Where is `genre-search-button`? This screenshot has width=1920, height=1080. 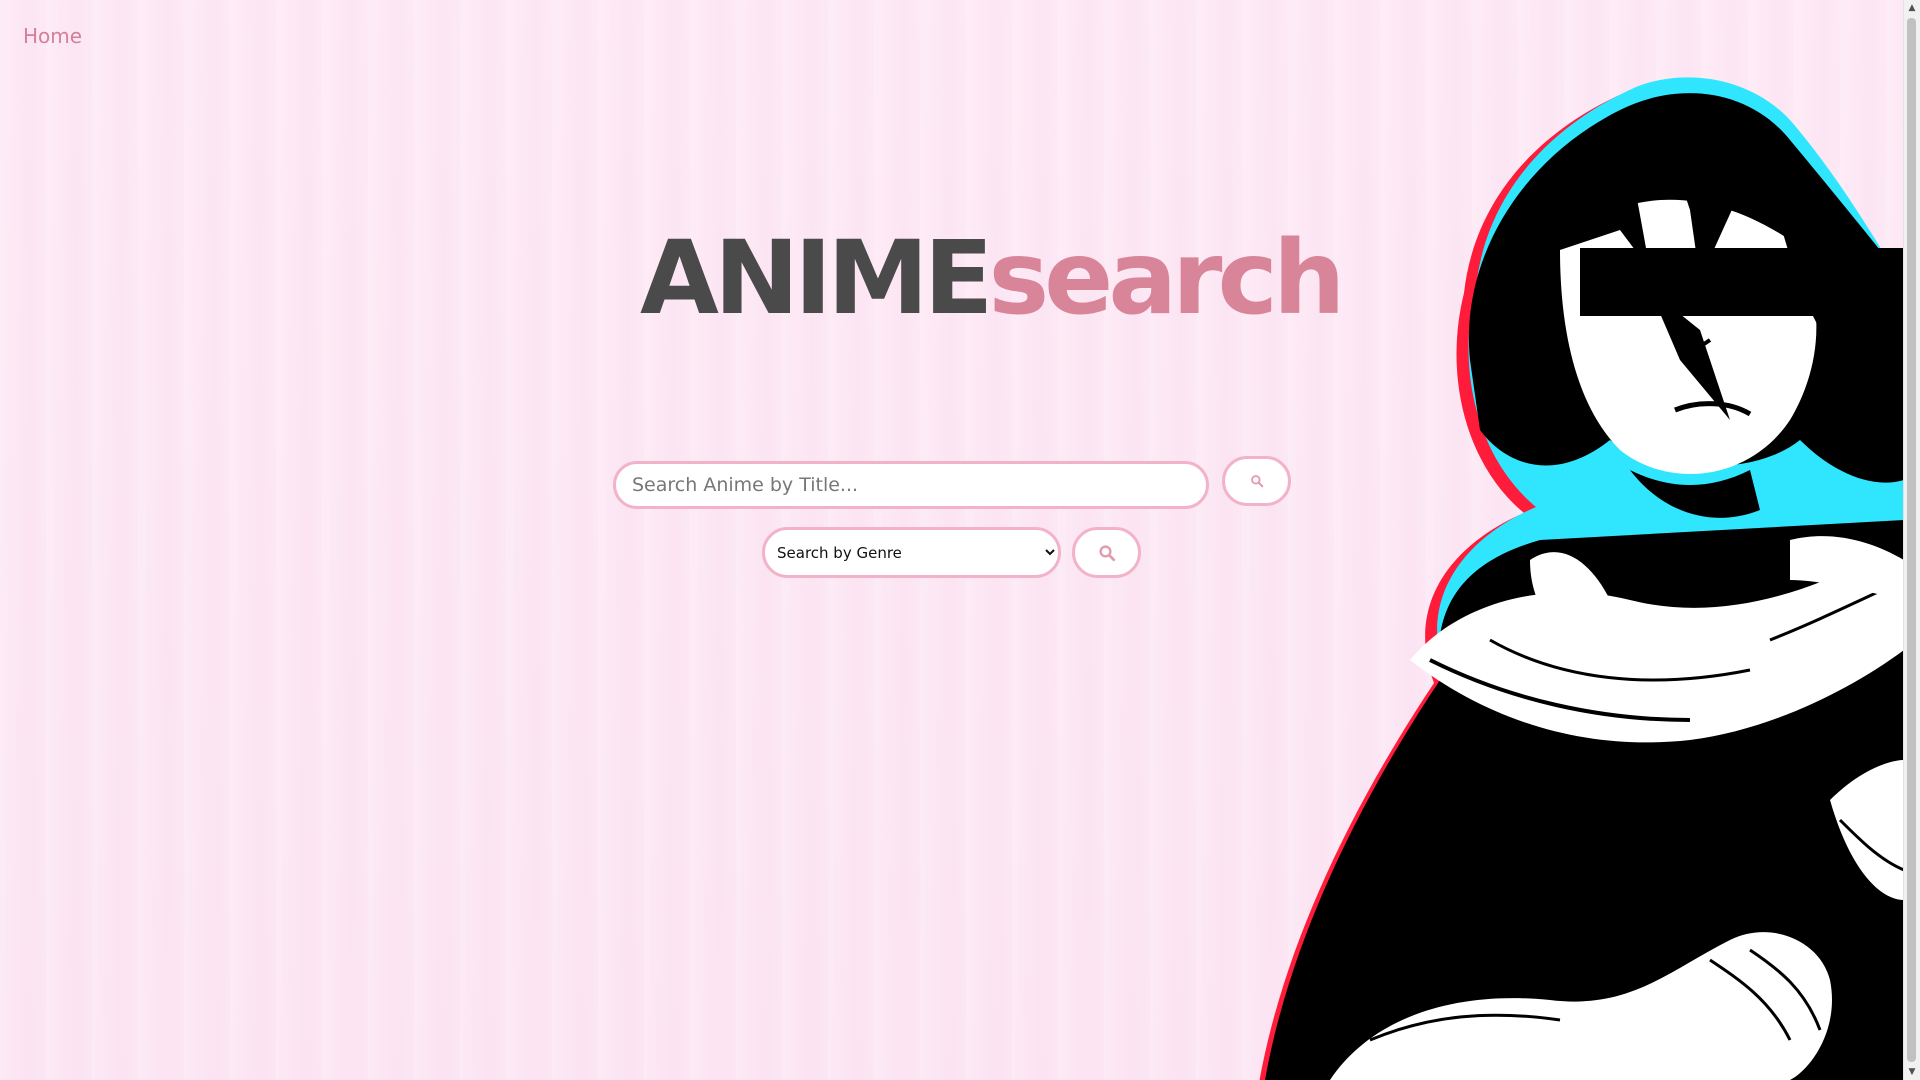
genre-search-button is located at coordinates (1106, 552).